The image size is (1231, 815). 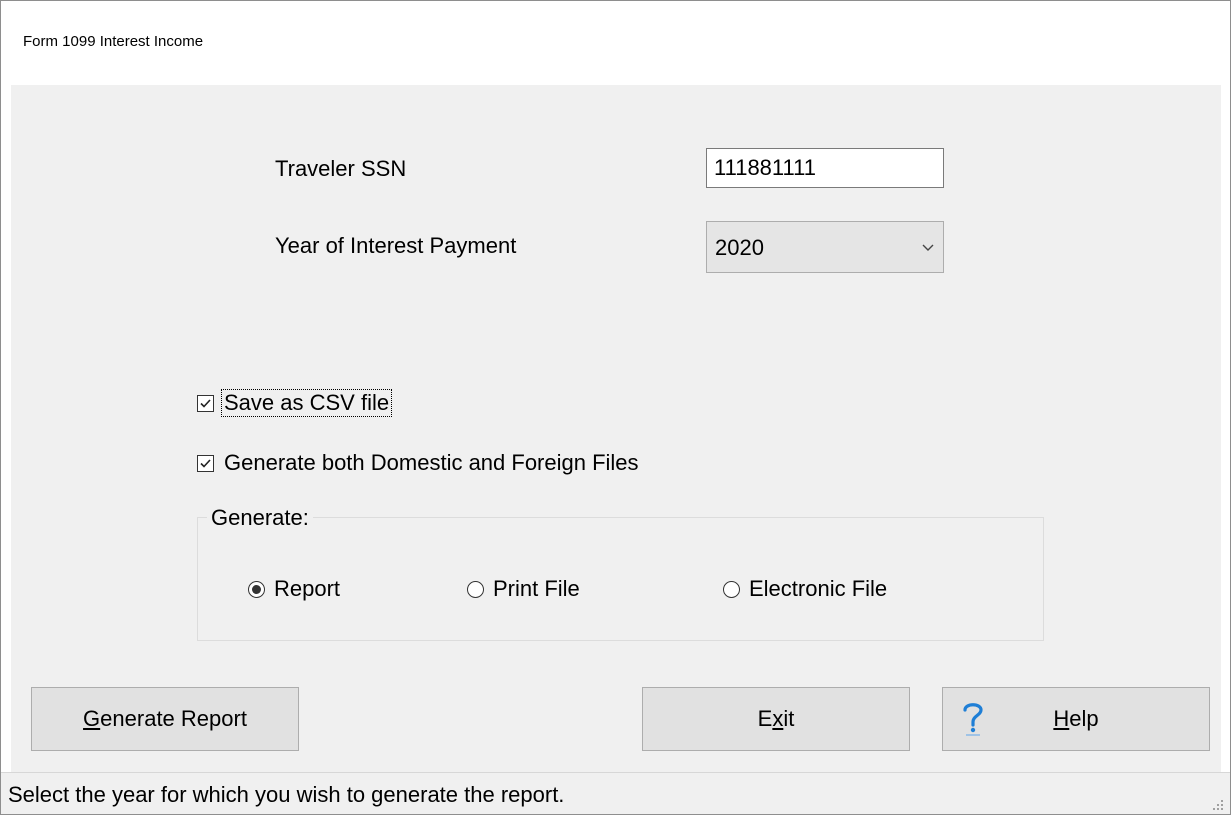 What do you see at coordinates (739, 247) in the screenshot?
I see `year-dropdown-value: 2020` at bounding box center [739, 247].